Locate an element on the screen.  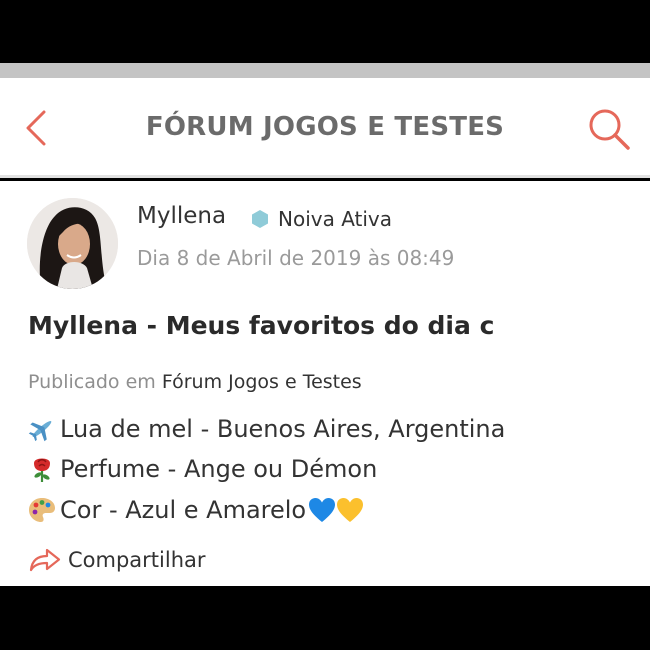
share-label: Compartilhar is located at coordinates (137, 560).